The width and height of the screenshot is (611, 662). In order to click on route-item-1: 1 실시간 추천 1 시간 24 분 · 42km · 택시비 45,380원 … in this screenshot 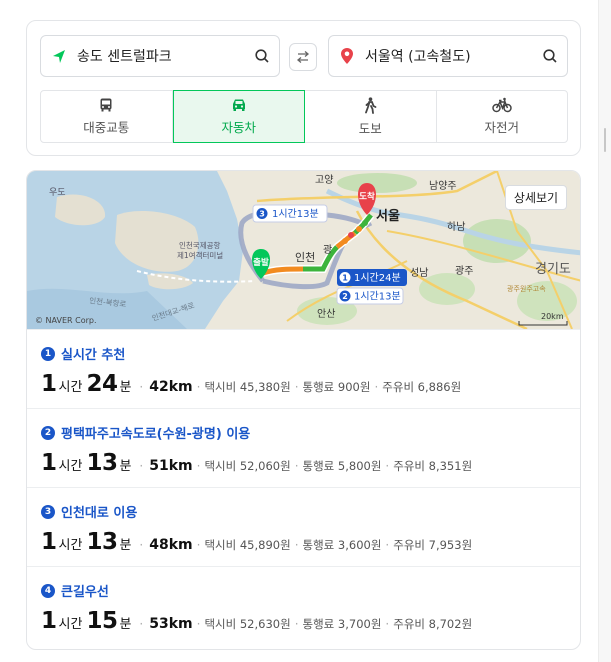, I will do `click(303, 368)`.